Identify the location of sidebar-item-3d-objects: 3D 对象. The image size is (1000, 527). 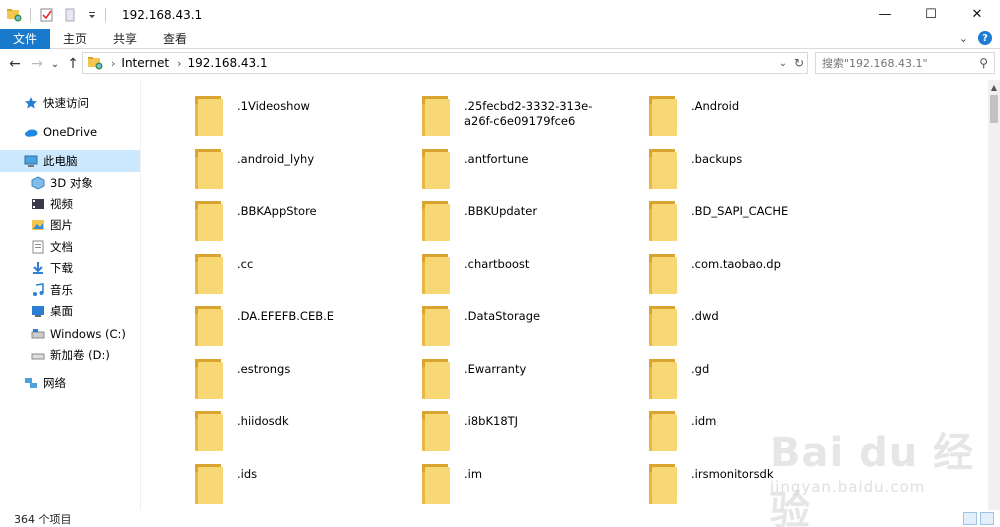
(70, 183).